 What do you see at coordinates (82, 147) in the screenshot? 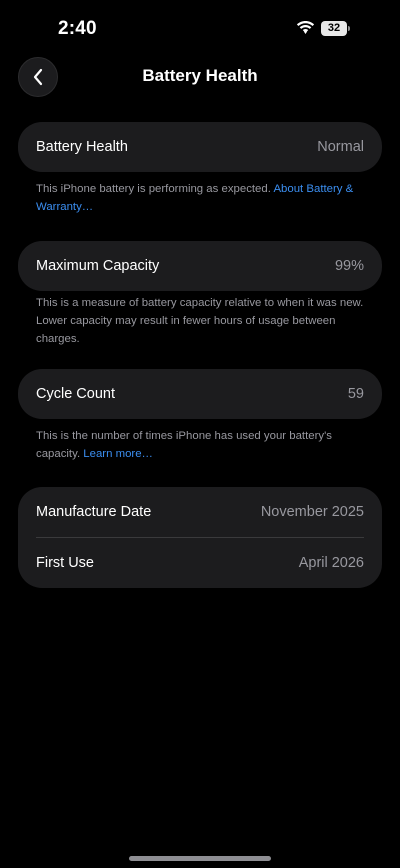
I see `battery-health-label: Battery Health` at bounding box center [82, 147].